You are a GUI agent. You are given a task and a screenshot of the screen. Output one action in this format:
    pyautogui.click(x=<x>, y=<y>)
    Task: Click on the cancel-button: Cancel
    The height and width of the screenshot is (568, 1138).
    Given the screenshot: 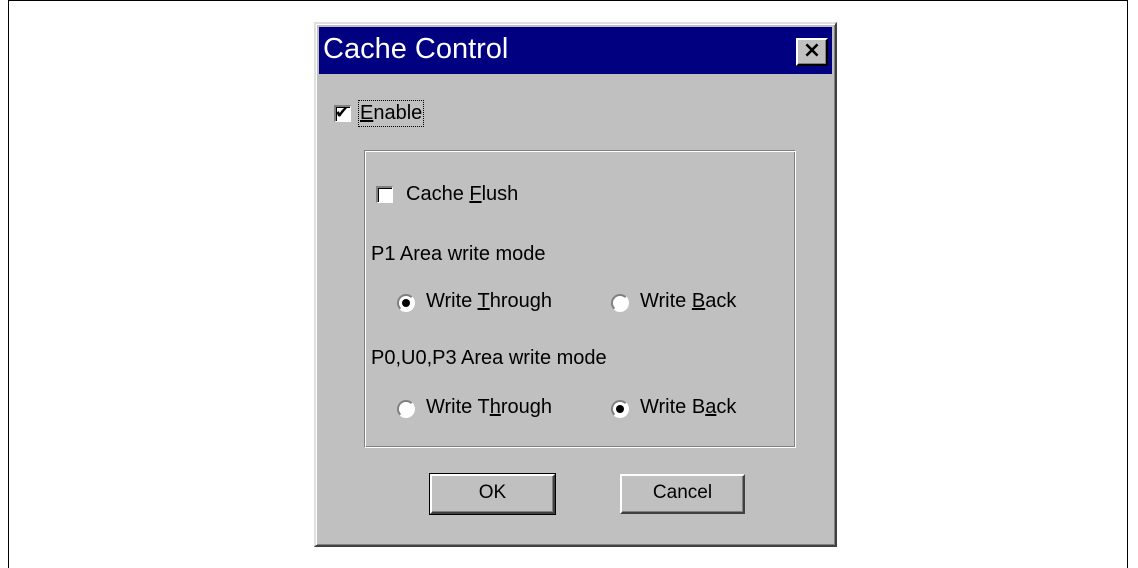 What is the action you would take?
    pyautogui.click(x=682, y=494)
    